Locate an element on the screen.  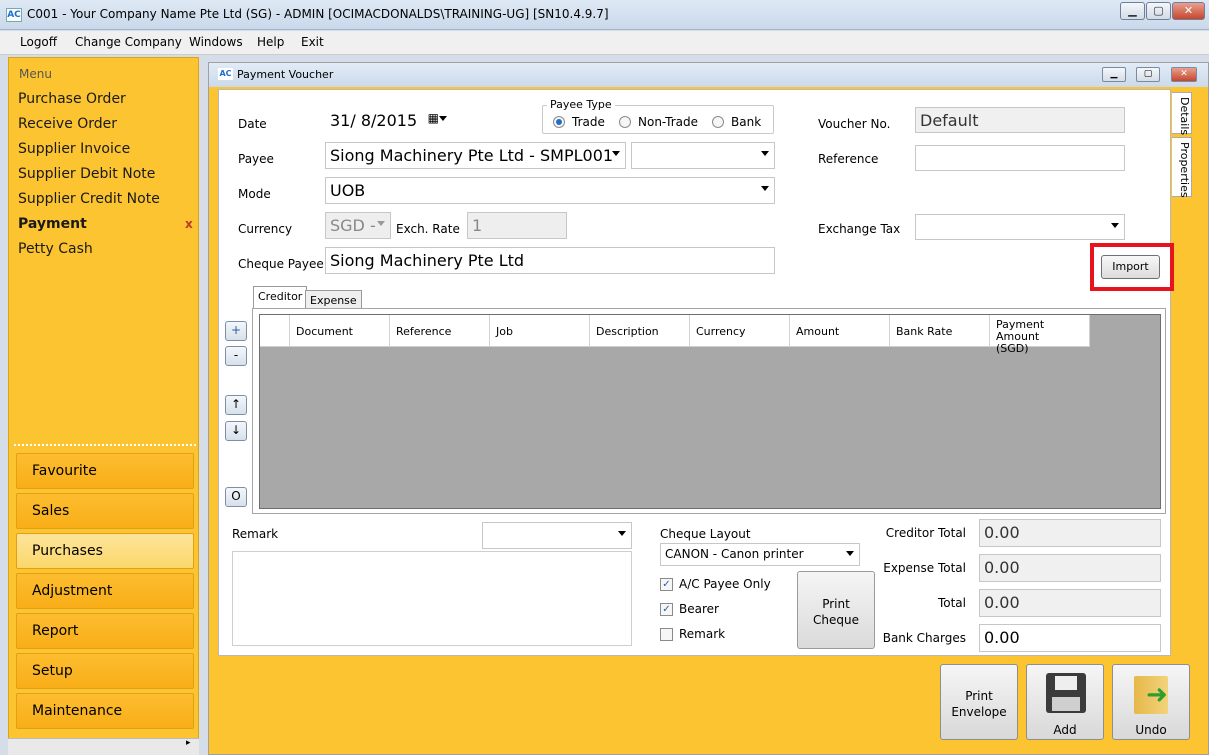
currency-label: Currency is located at coordinates (265, 229).